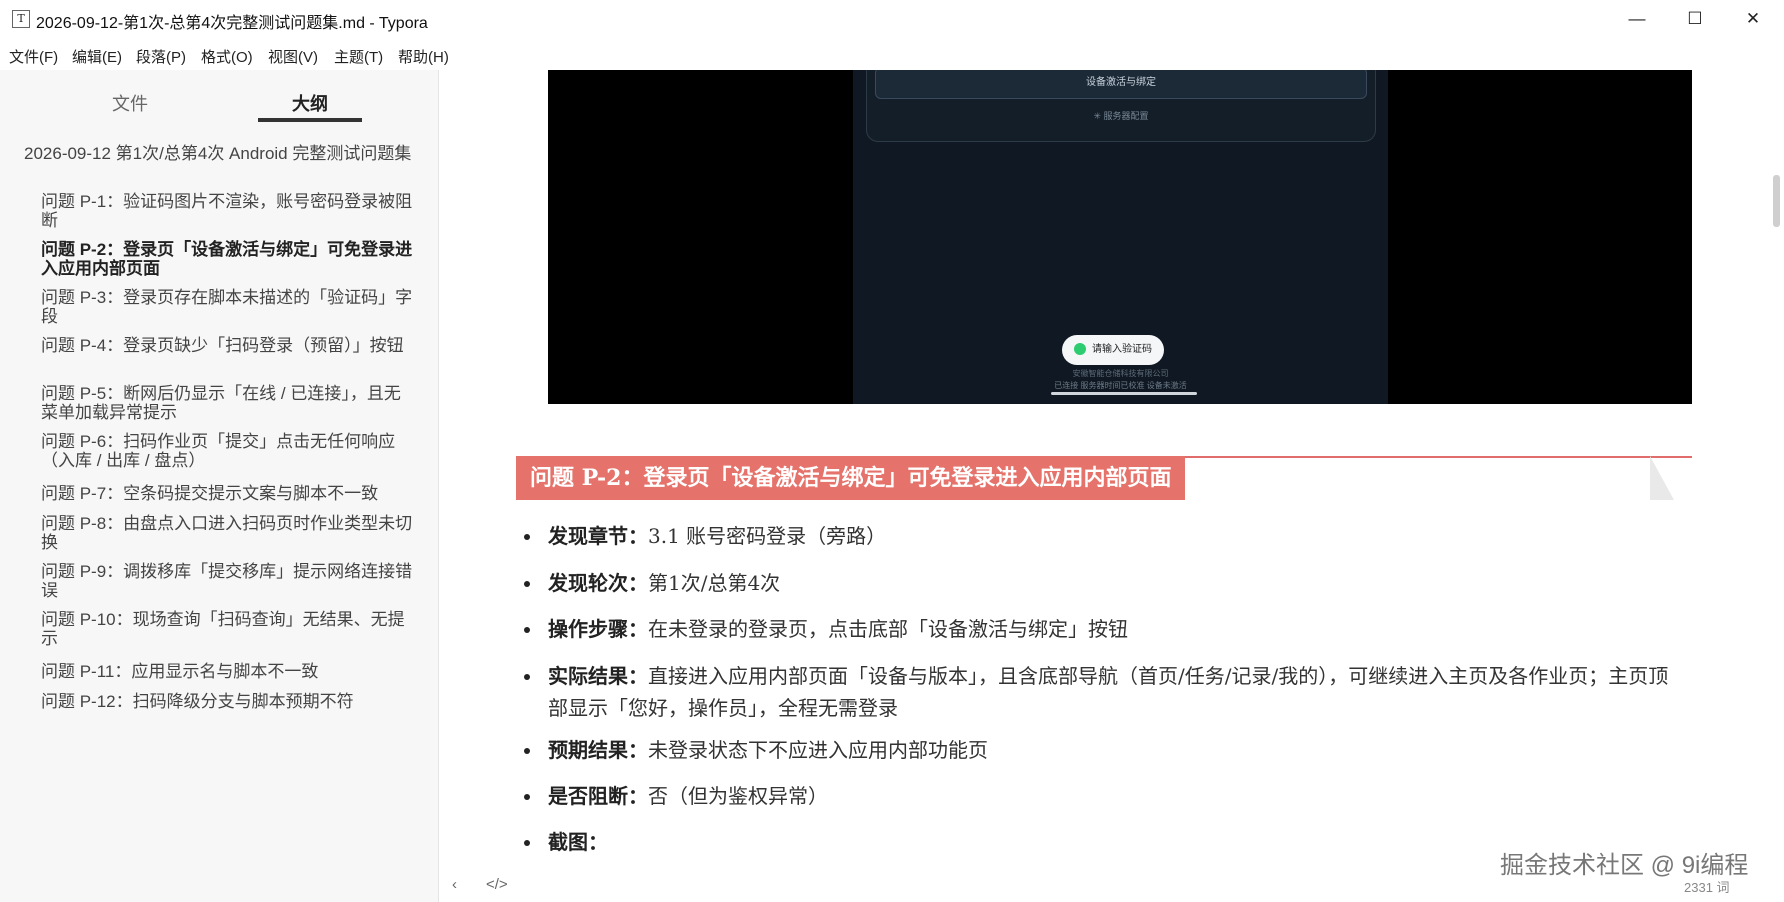 Image resolution: width=1784 pixels, height=902 pixels. What do you see at coordinates (1695, 19) in the screenshot?
I see `maximize-button: ☐` at bounding box center [1695, 19].